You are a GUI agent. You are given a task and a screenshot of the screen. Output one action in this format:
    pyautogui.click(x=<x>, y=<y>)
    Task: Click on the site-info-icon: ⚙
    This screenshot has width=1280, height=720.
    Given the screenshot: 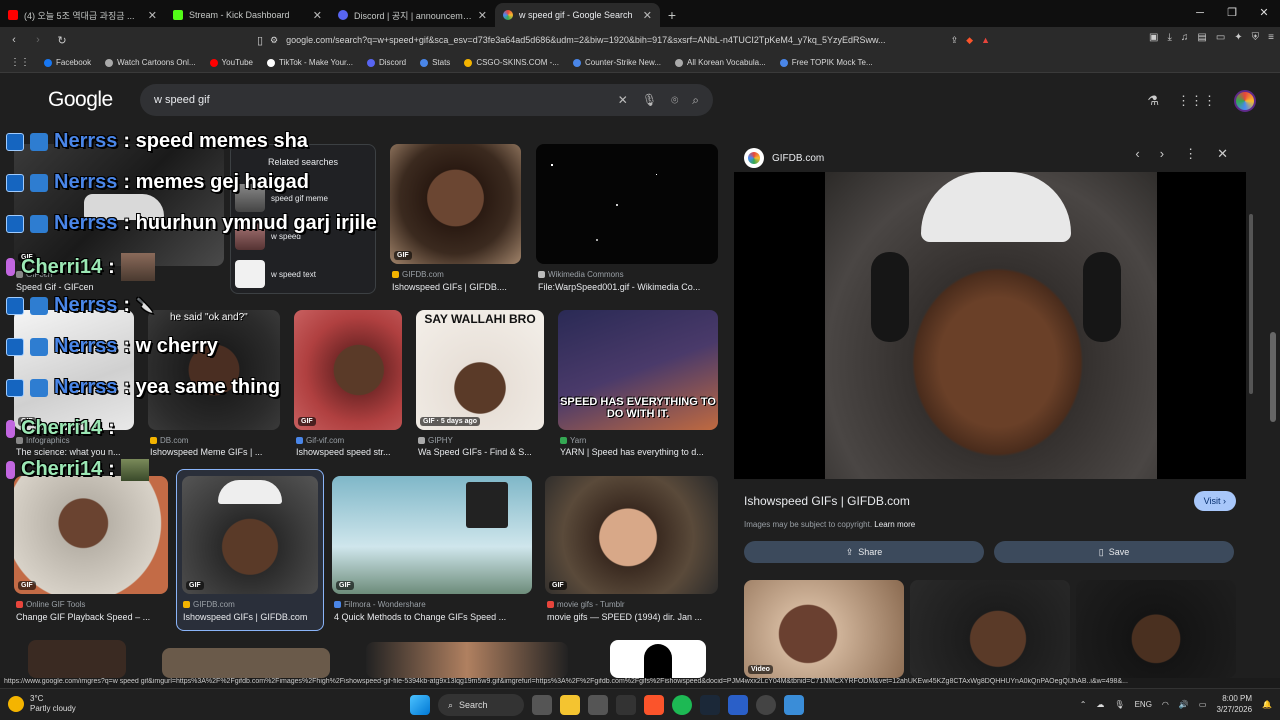 What is the action you would take?
    pyautogui.click(x=274, y=40)
    